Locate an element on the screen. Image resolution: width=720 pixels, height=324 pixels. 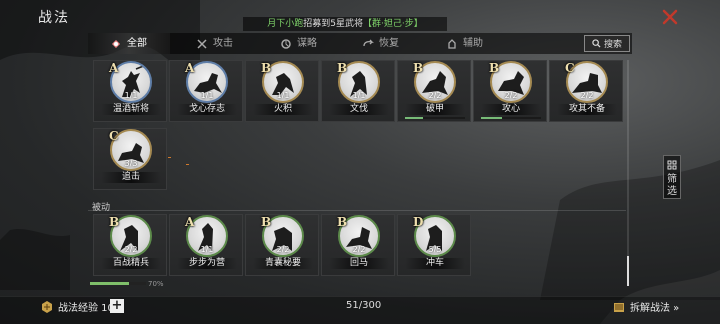
skill-name: 破甲 is located at coordinates (435, 109).